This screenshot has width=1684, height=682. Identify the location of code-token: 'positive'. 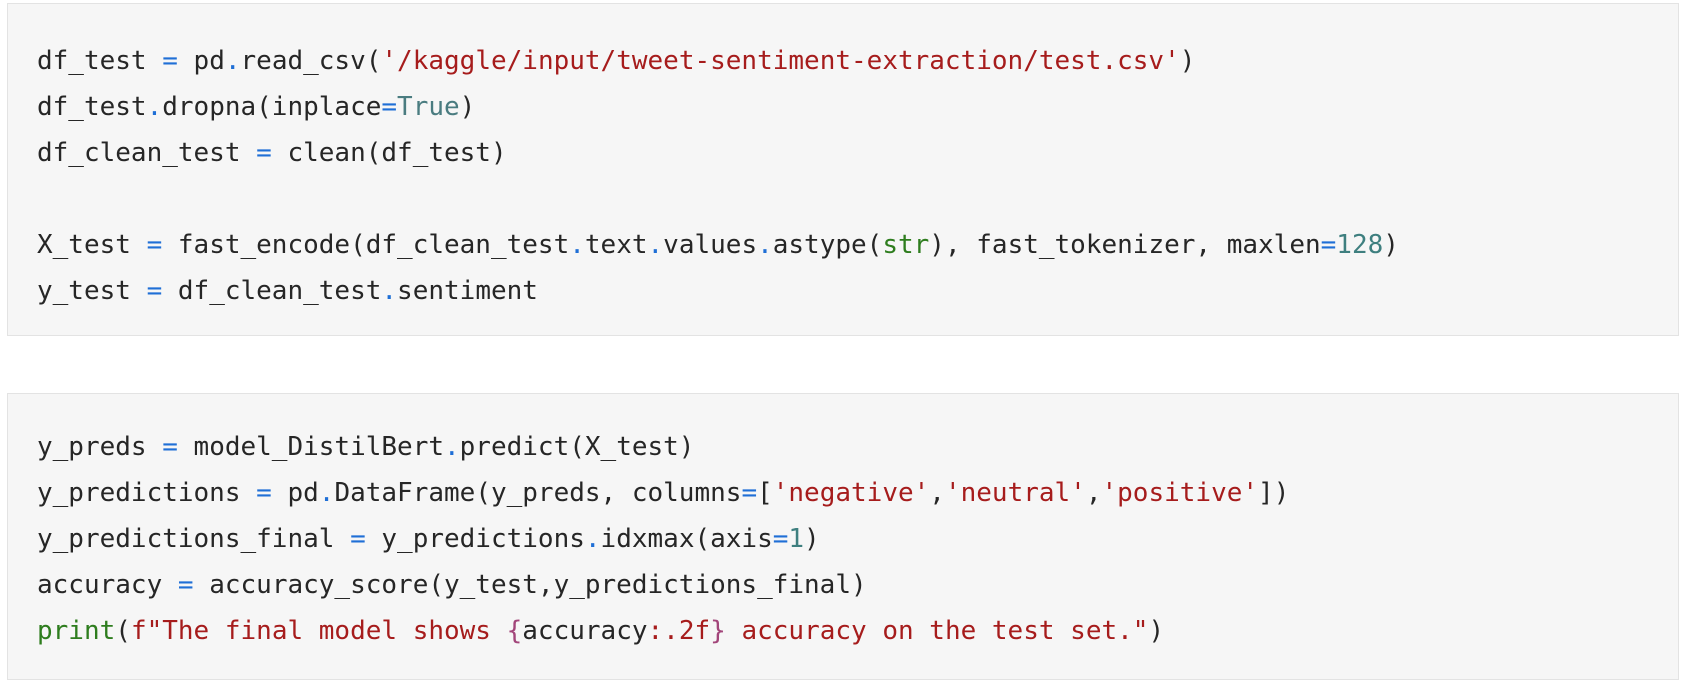
(1180, 493).